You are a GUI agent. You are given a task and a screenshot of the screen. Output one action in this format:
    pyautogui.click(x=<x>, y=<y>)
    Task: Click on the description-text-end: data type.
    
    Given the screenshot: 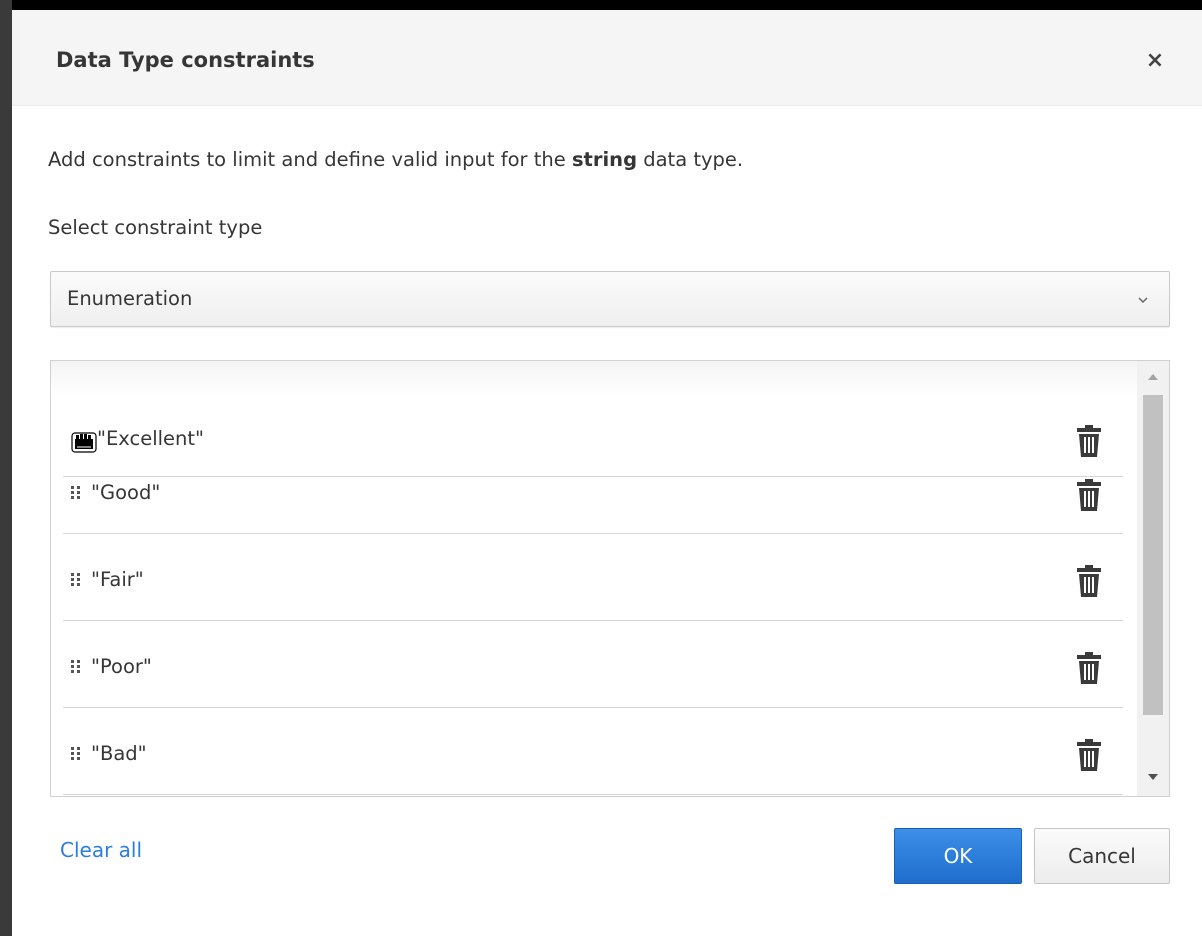 What is the action you would take?
    pyautogui.click(x=690, y=159)
    